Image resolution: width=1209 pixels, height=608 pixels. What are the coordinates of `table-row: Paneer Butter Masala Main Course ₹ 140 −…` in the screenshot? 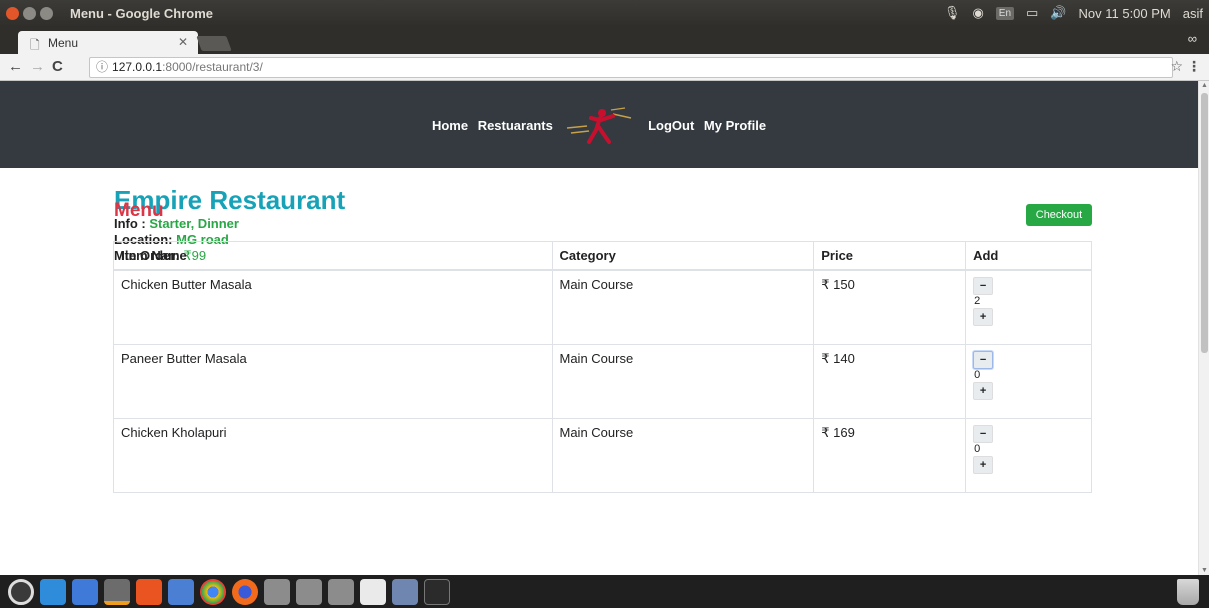 It's located at (602, 381).